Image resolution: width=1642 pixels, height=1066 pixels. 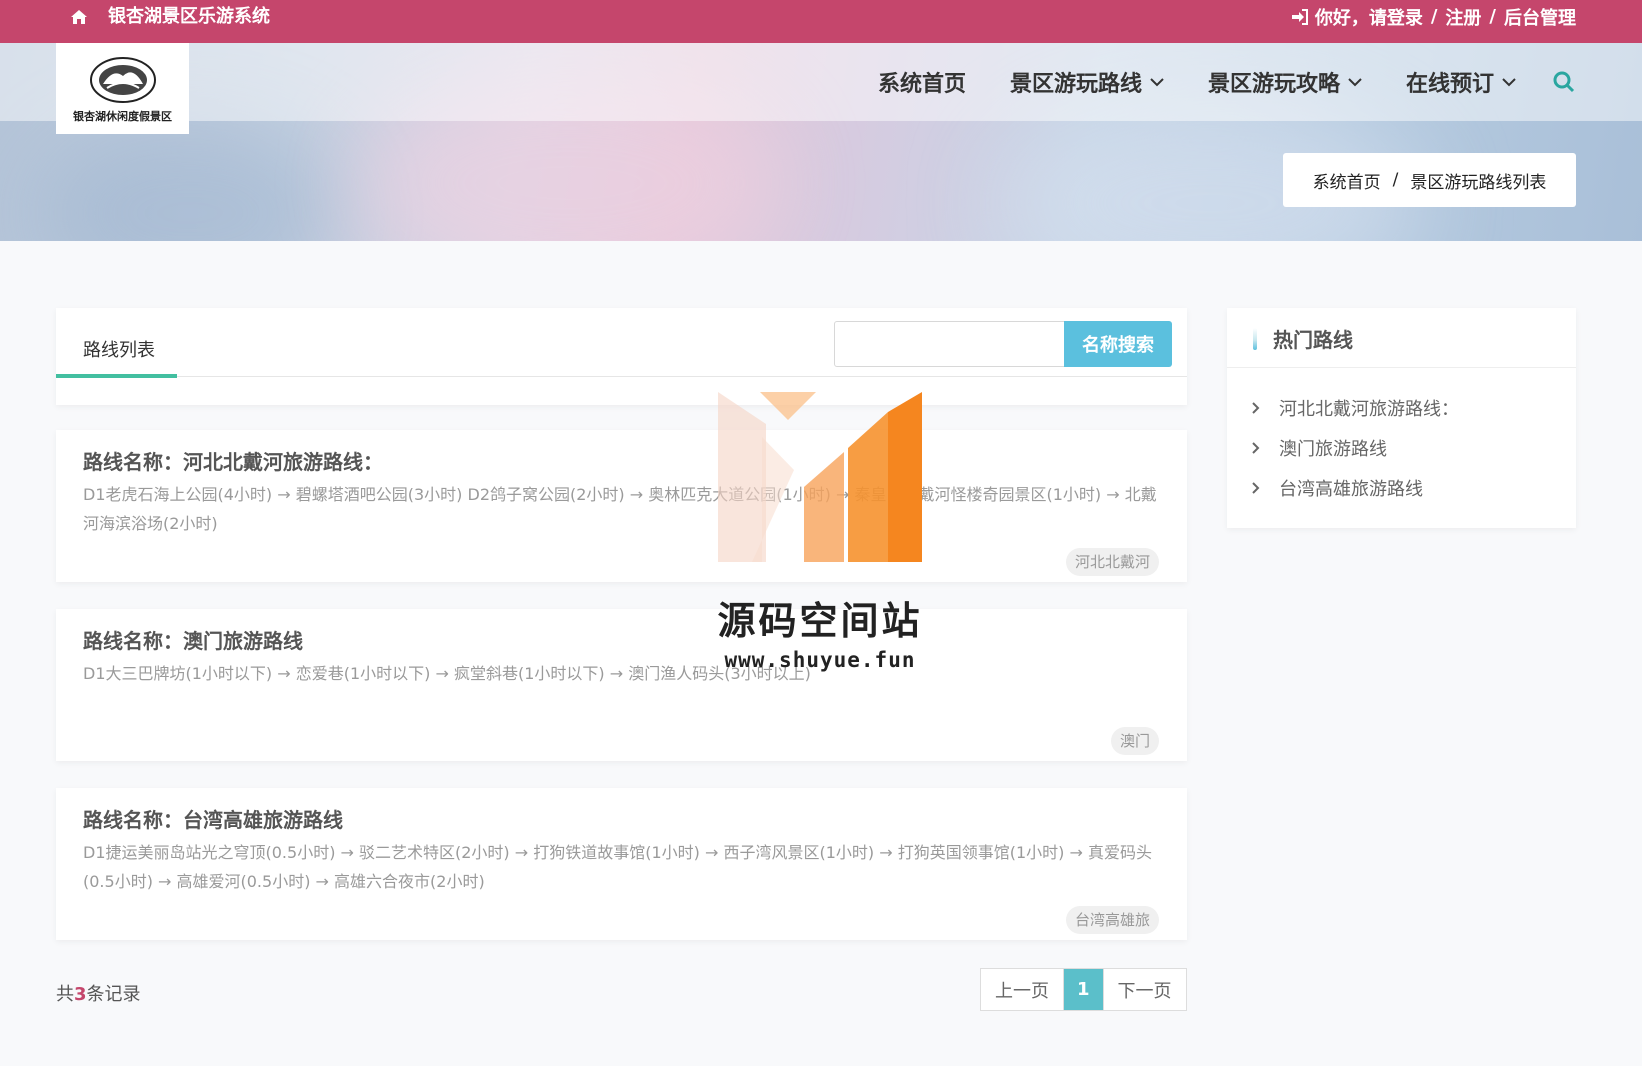 What do you see at coordinates (1273, 84) in the screenshot?
I see `nav-guides-label: 景区游玩攻略` at bounding box center [1273, 84].